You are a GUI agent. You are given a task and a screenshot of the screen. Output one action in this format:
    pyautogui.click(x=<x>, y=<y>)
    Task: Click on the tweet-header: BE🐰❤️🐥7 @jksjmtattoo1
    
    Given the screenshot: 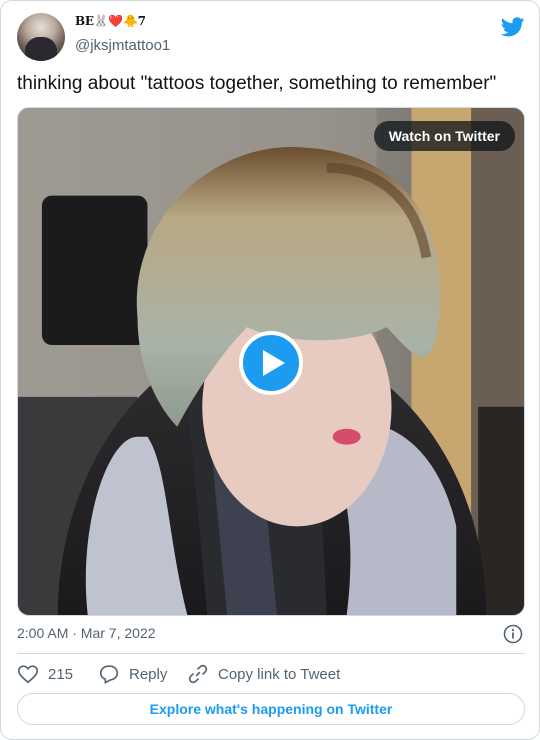 What is the action you would take?
    pyautogui.click(x=271, y=37)
    